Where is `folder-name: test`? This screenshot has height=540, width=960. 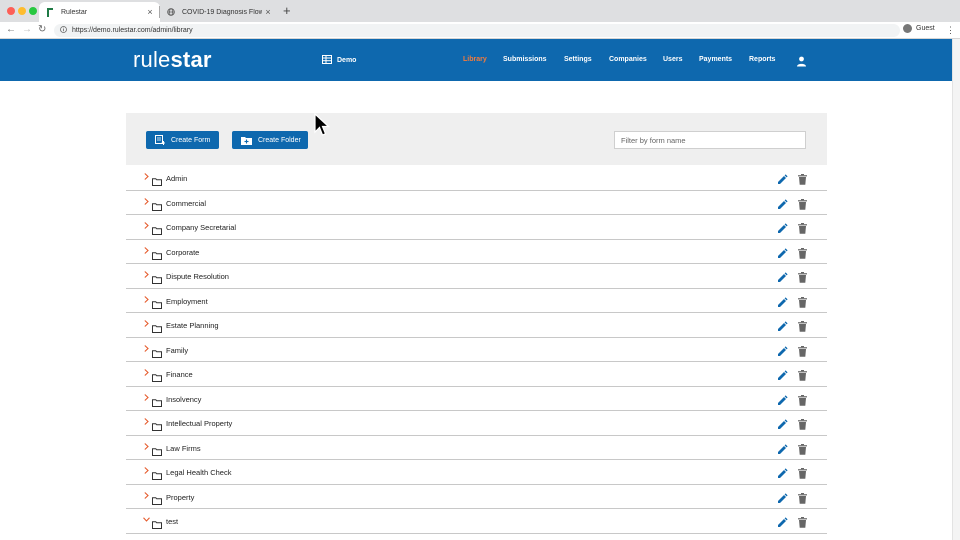
folder-name: test is located at coordinates (172, 521).